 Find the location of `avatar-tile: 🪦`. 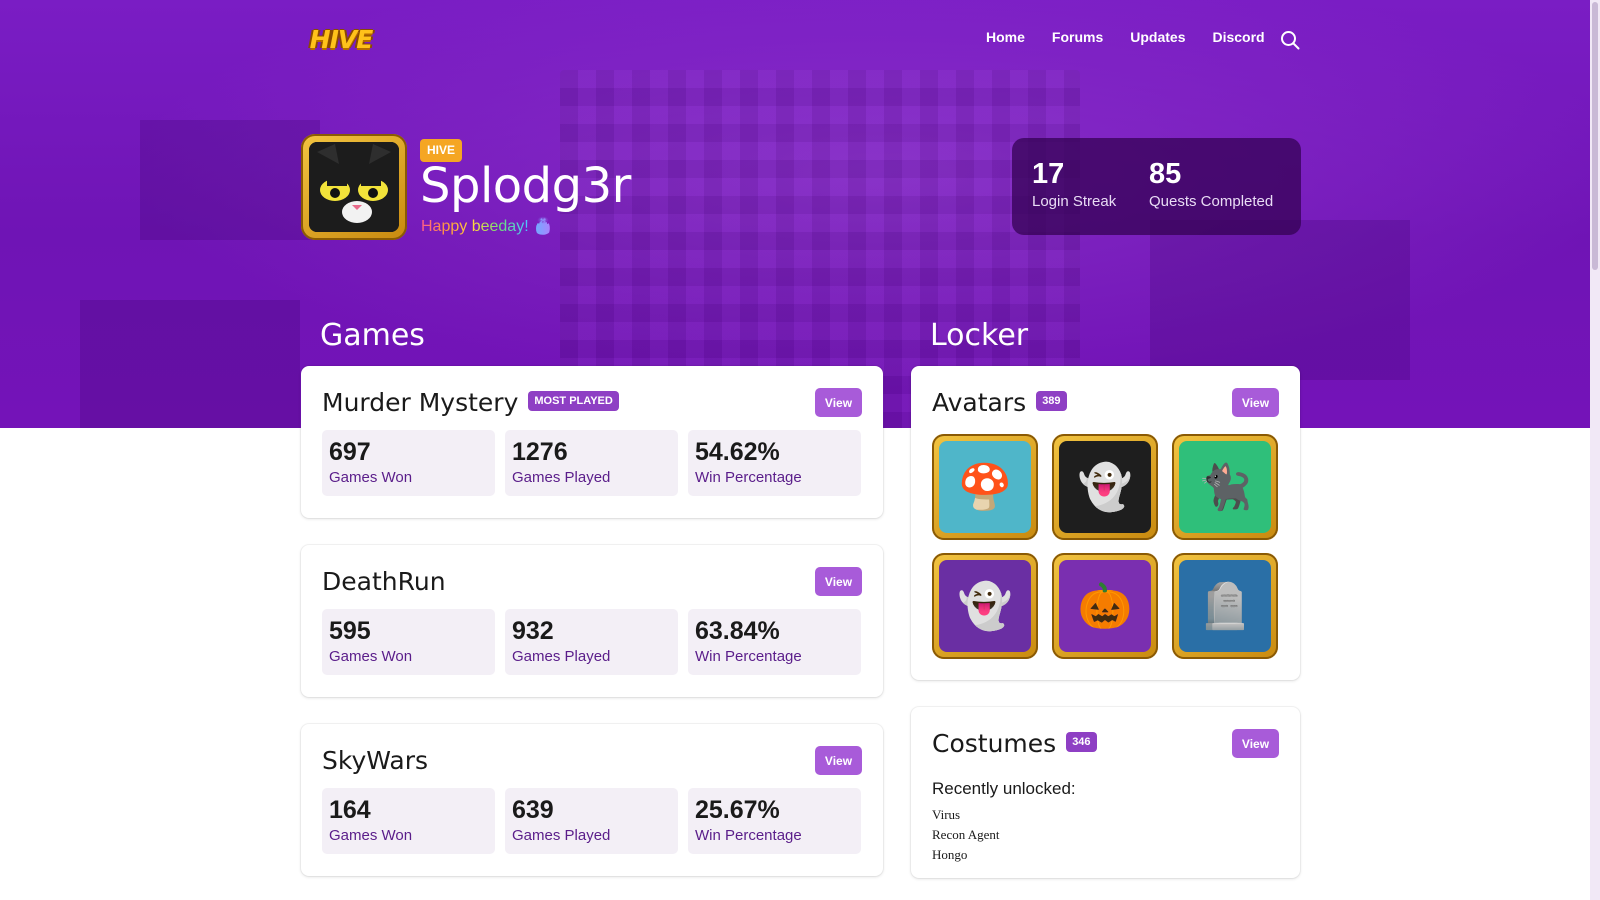

avatar-tile: 🪦 is located at coordinates (1225, 606).